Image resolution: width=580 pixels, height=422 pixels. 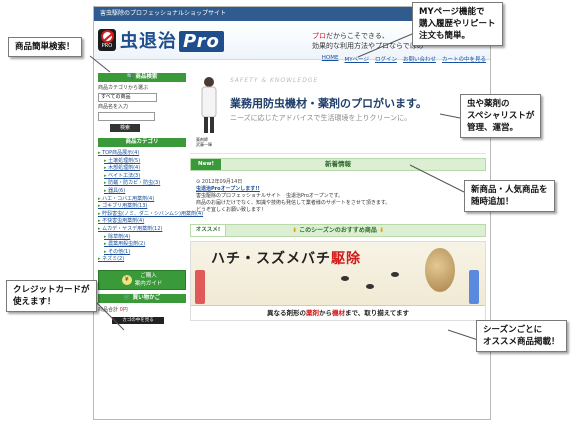 I want to click on callout-credit: クレジットカードが 使えます！, so click(x=51, y=296).